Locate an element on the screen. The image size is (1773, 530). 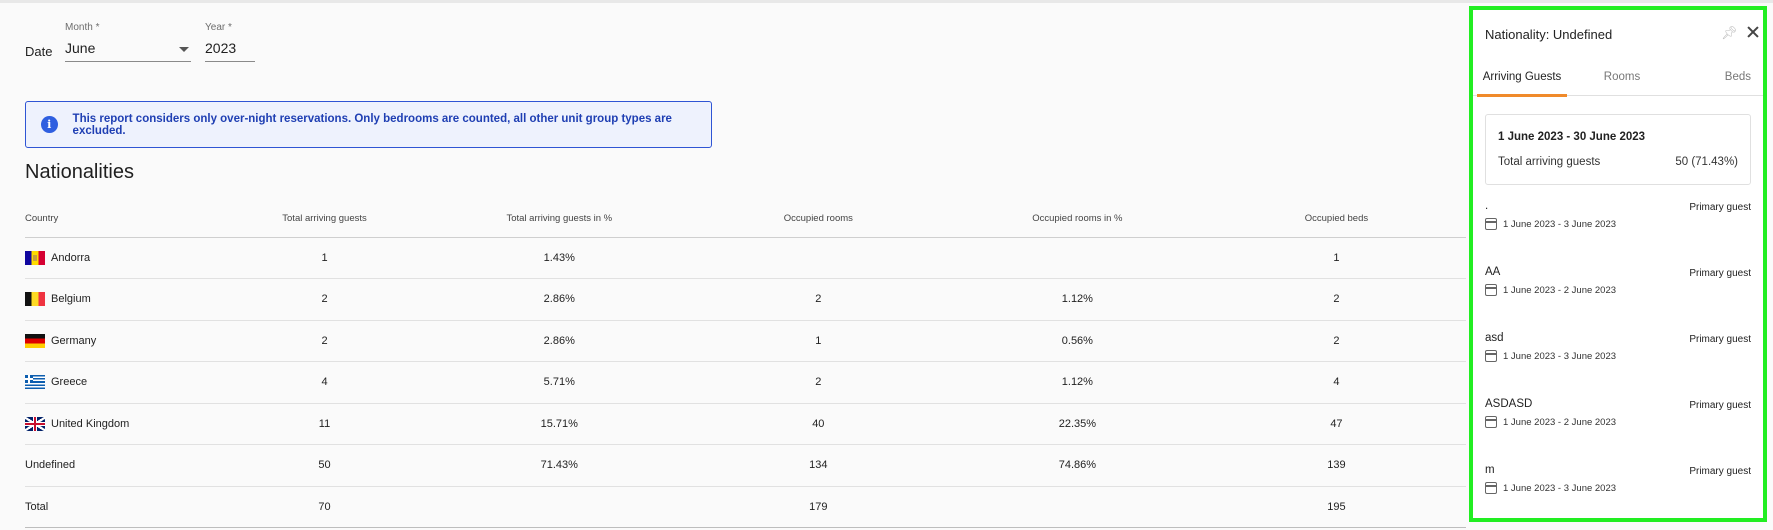
total-guests-pct-cell is located at coordinates (559, 507).